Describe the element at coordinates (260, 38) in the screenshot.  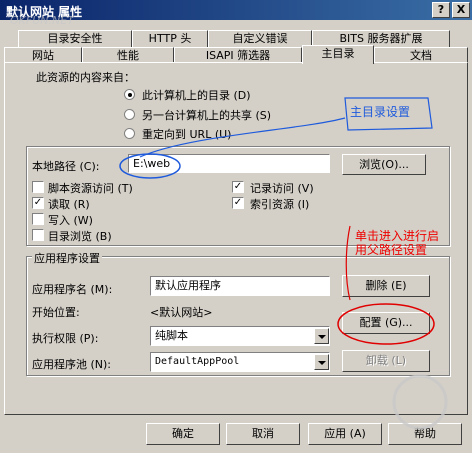
I see `tab-custom-errors: 自定义错误` at that location.